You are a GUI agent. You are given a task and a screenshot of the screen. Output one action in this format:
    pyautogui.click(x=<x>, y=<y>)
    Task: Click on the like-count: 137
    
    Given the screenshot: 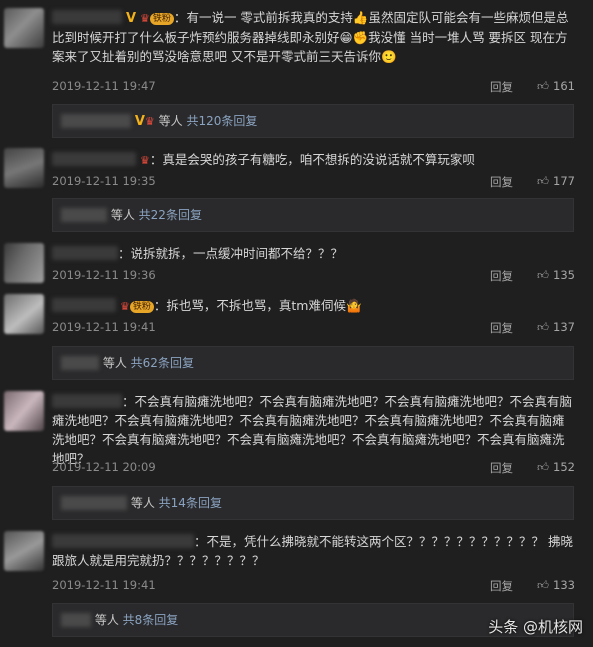 What is the action you would take?
    pyautogui.click(x=564, y=327)
    